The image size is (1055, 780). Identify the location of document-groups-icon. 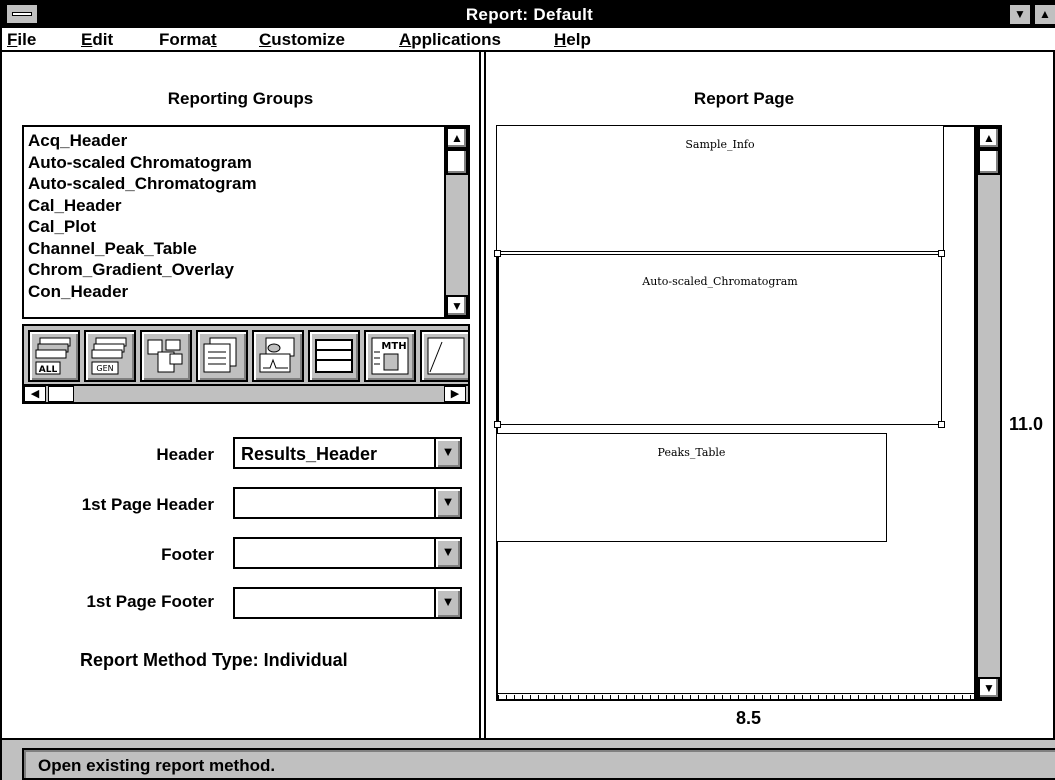
(222, 356).